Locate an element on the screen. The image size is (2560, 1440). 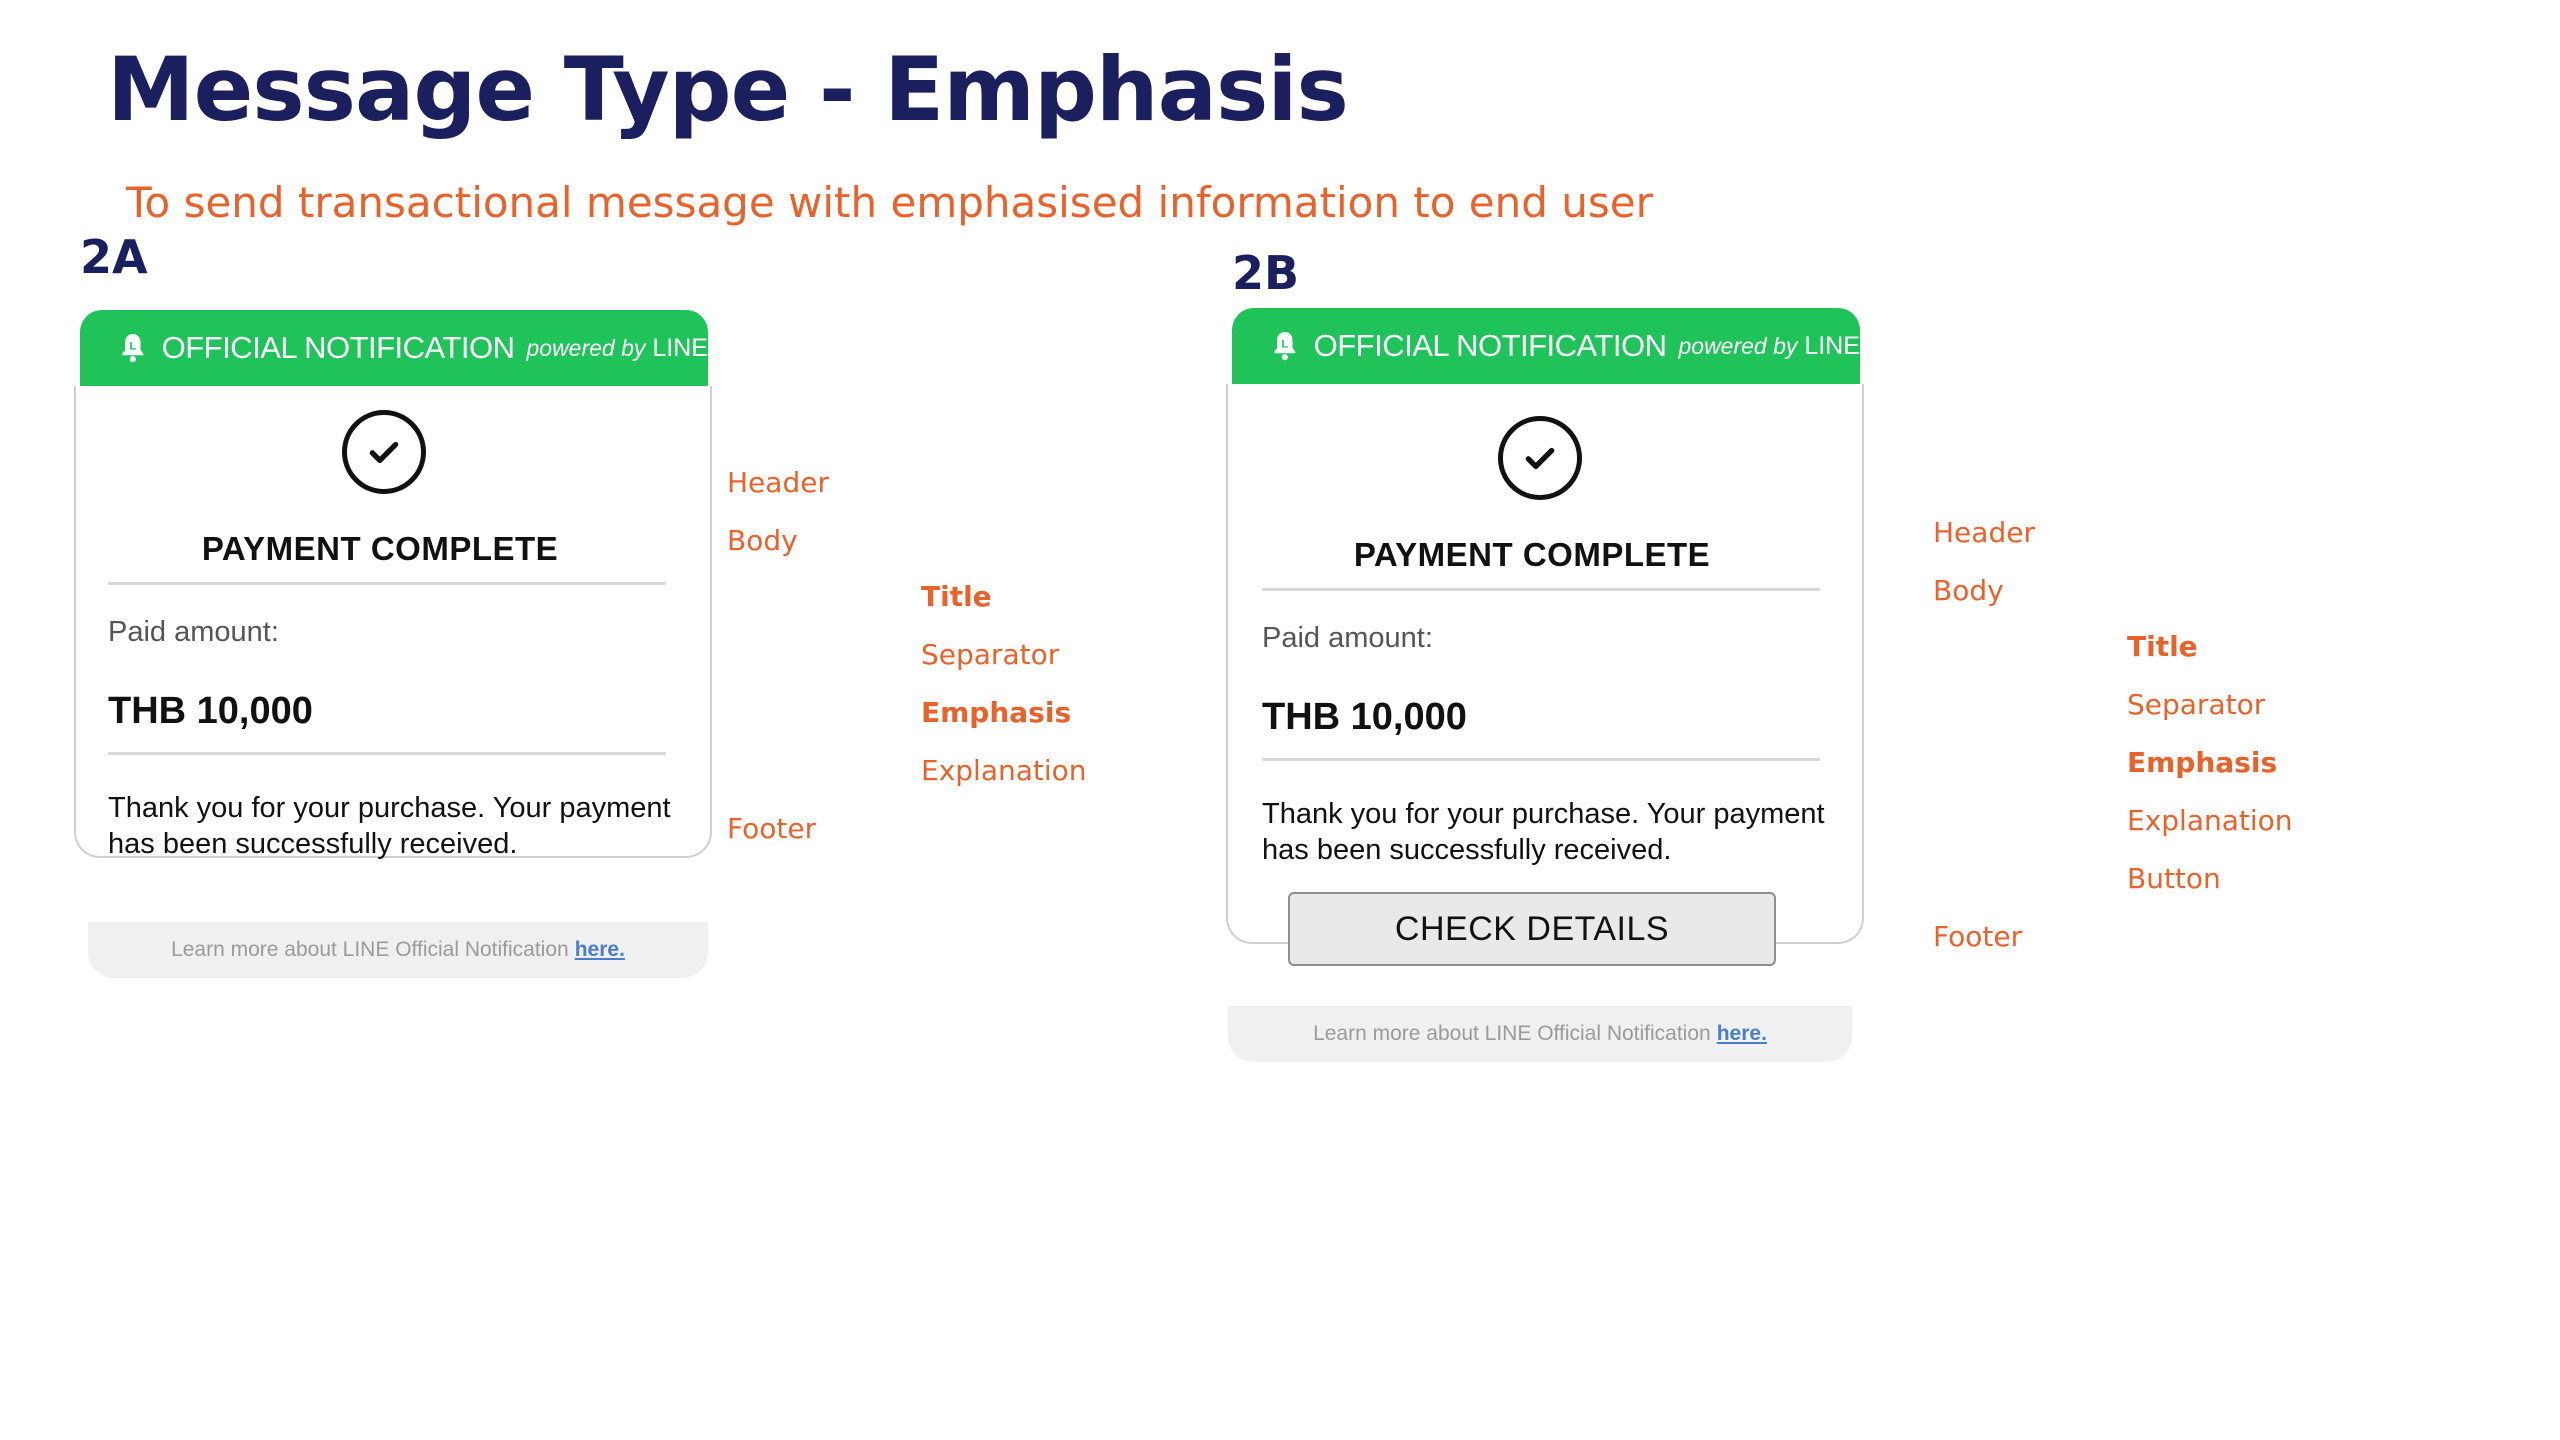
variant-label-2a: 2A is located at coordinates (114, 257).